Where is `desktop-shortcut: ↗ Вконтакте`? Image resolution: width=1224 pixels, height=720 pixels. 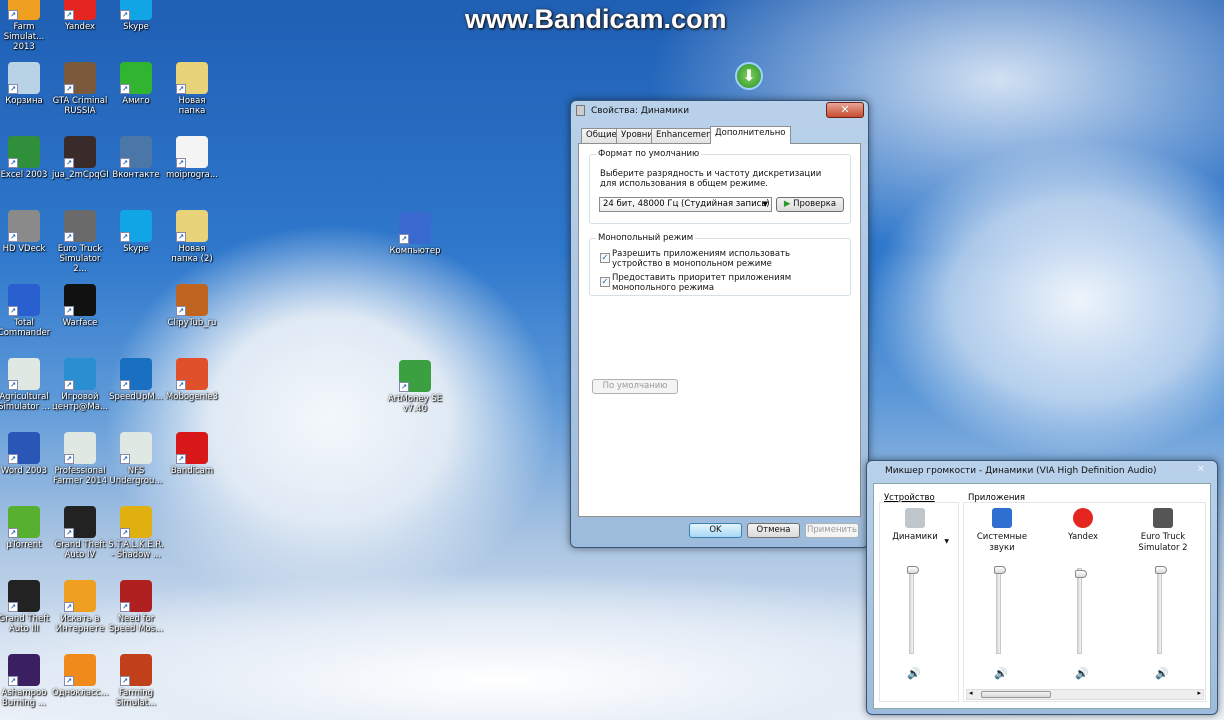
desktop-shortcut: ↗ Вконтакте is located at coordinates (136, 158).